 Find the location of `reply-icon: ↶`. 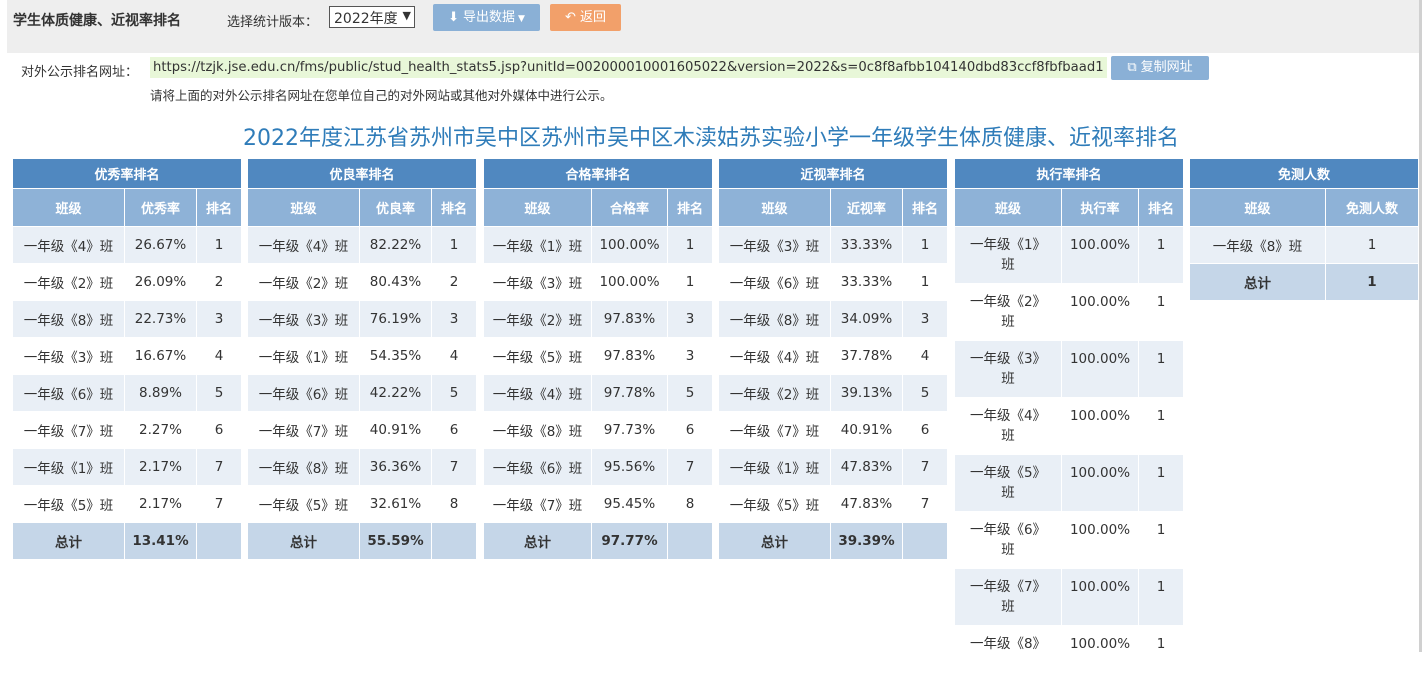

reply-icon: ↶ is located at coordinates (570, 17).